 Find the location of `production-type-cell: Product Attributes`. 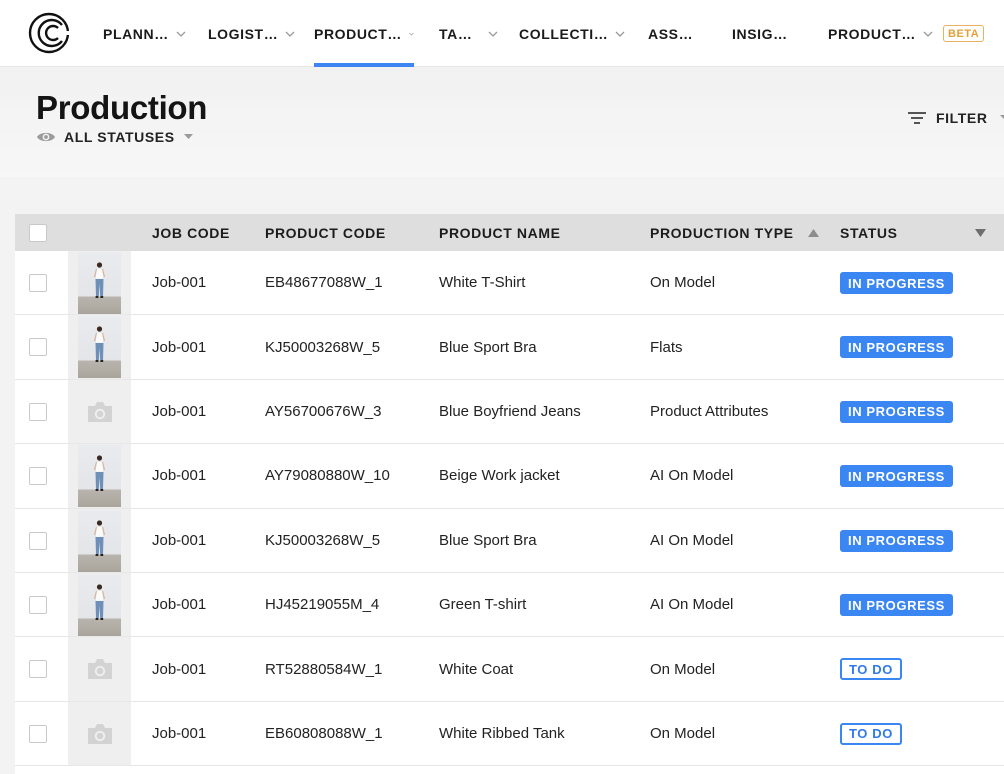

production-type-cell: Product Attributes is located at coordinates (709, 411).